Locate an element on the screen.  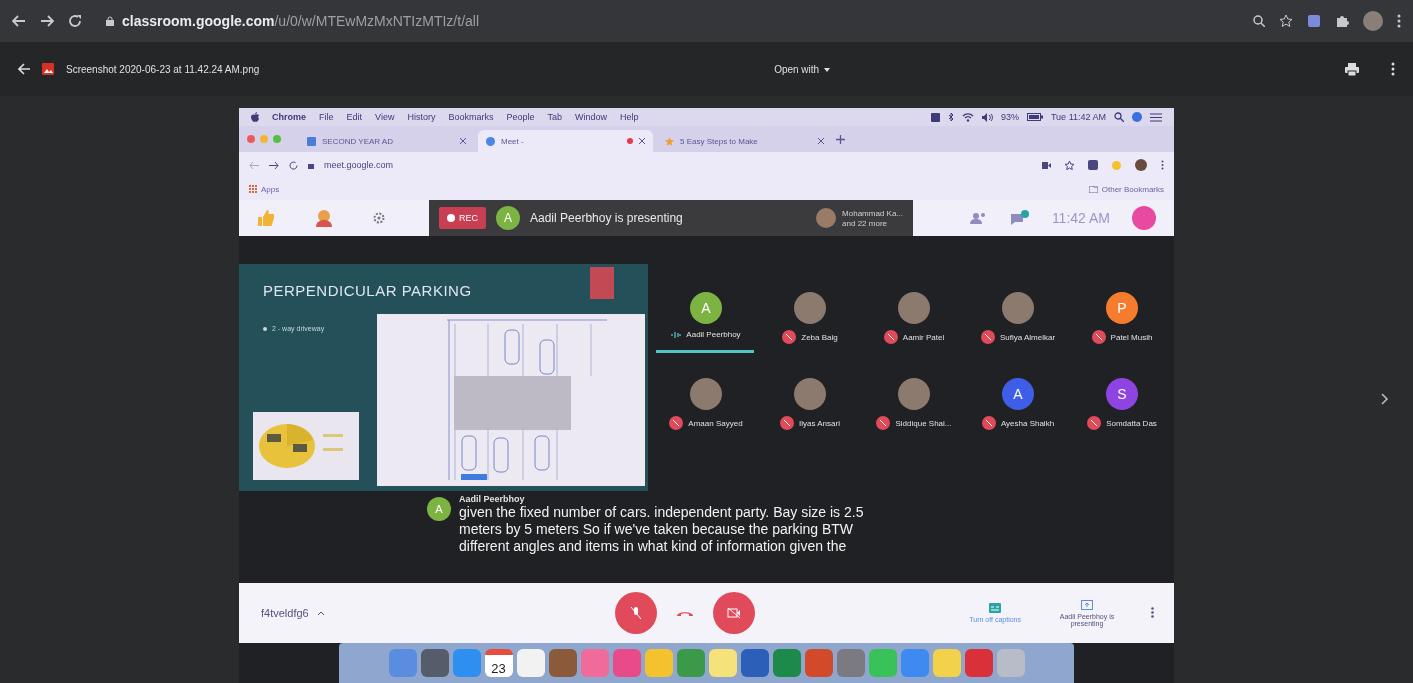
browser-tab: 5 Easy Steps to Make is located at coordinates (744, 141).